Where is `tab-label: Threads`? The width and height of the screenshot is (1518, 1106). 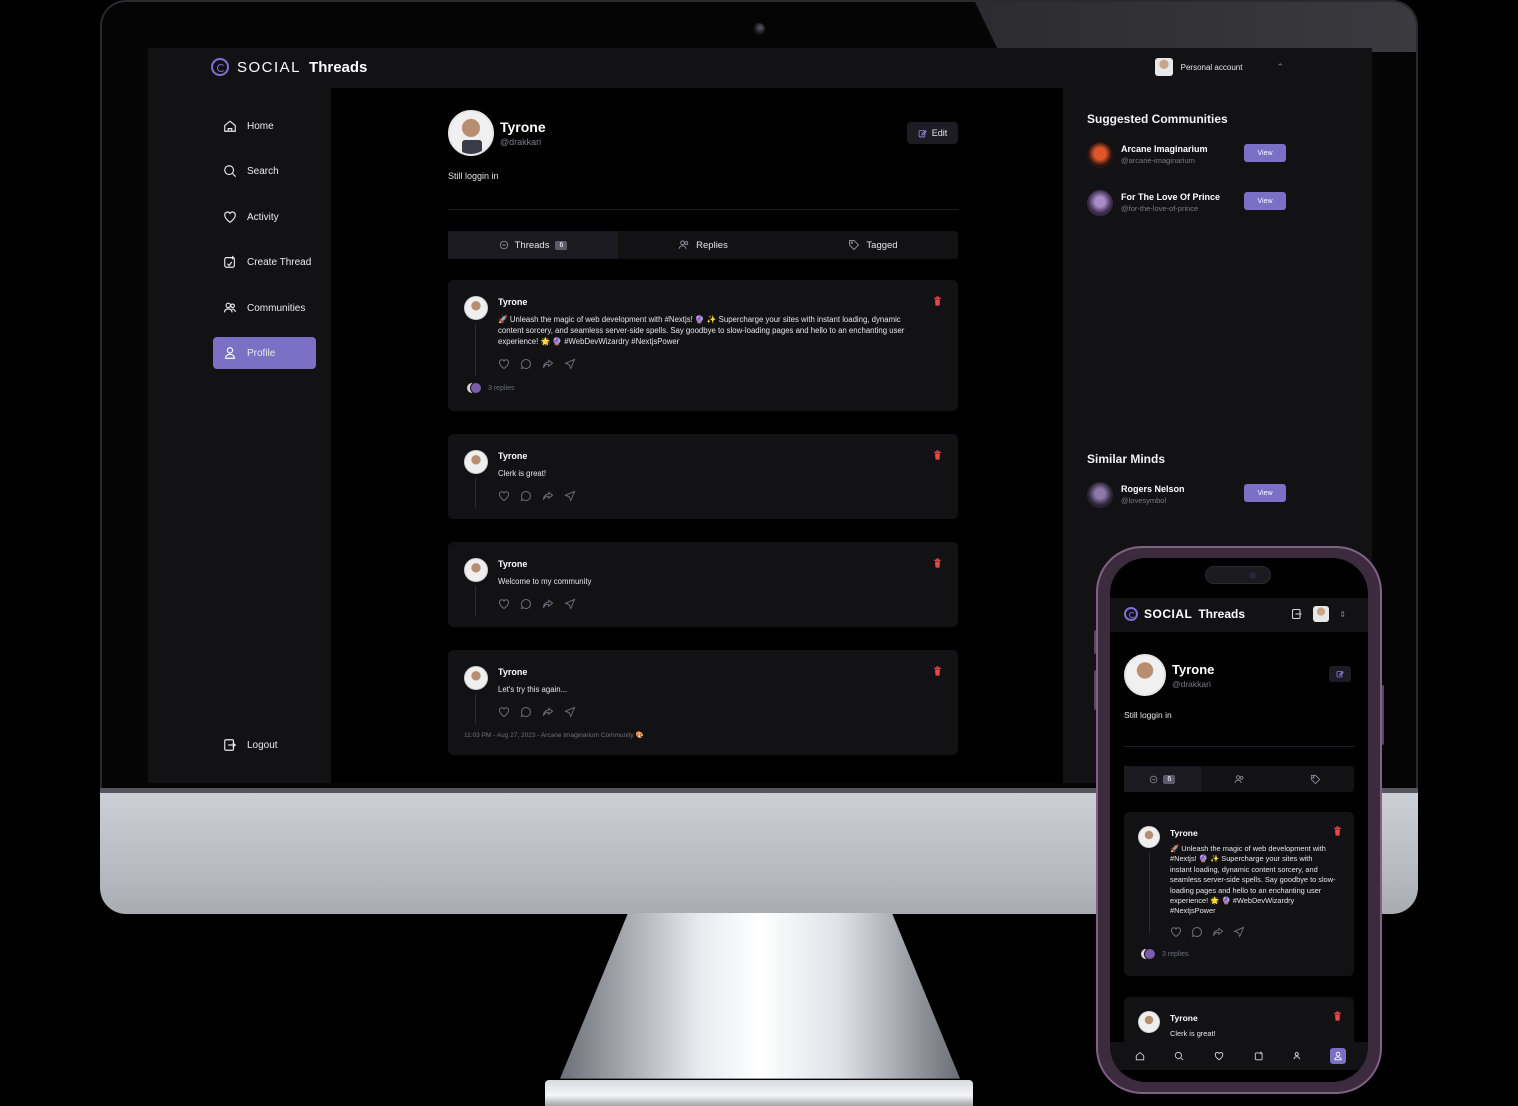 tab-label: Threads is located at coordinates (532, 245).